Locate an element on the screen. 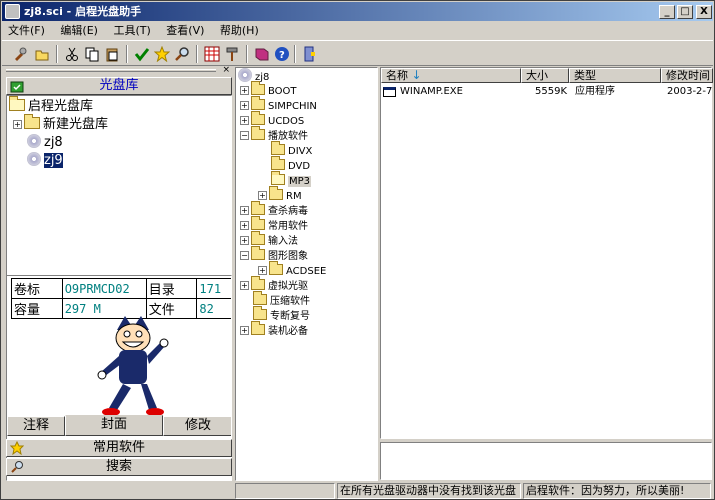 The width and height of the screenshot is (715, 500). hammer-icon is located at coordinates (232, 54).